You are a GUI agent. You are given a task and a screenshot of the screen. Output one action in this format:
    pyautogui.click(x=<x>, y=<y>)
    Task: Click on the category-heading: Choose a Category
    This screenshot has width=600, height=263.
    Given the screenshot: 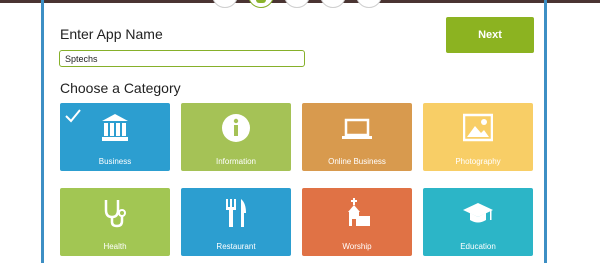 What is the action you would take?
    pyautogui.click(x=120, y=88)
    